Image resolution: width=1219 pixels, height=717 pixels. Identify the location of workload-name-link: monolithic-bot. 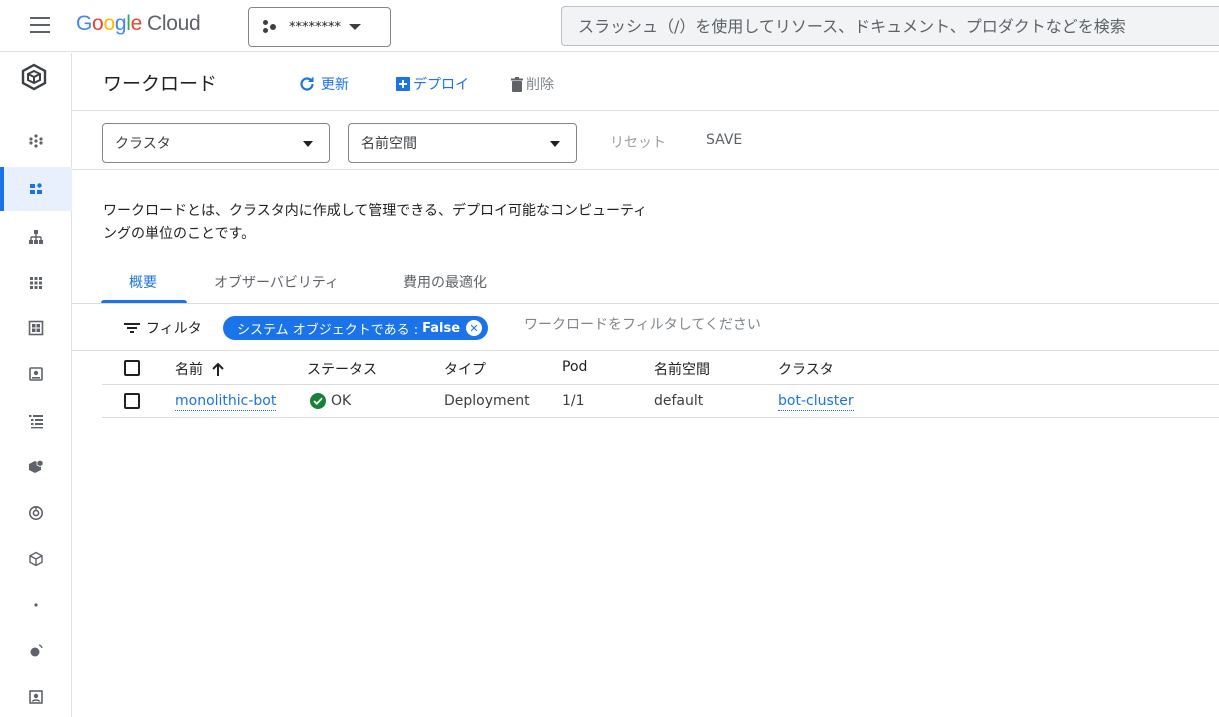
(226, 402).